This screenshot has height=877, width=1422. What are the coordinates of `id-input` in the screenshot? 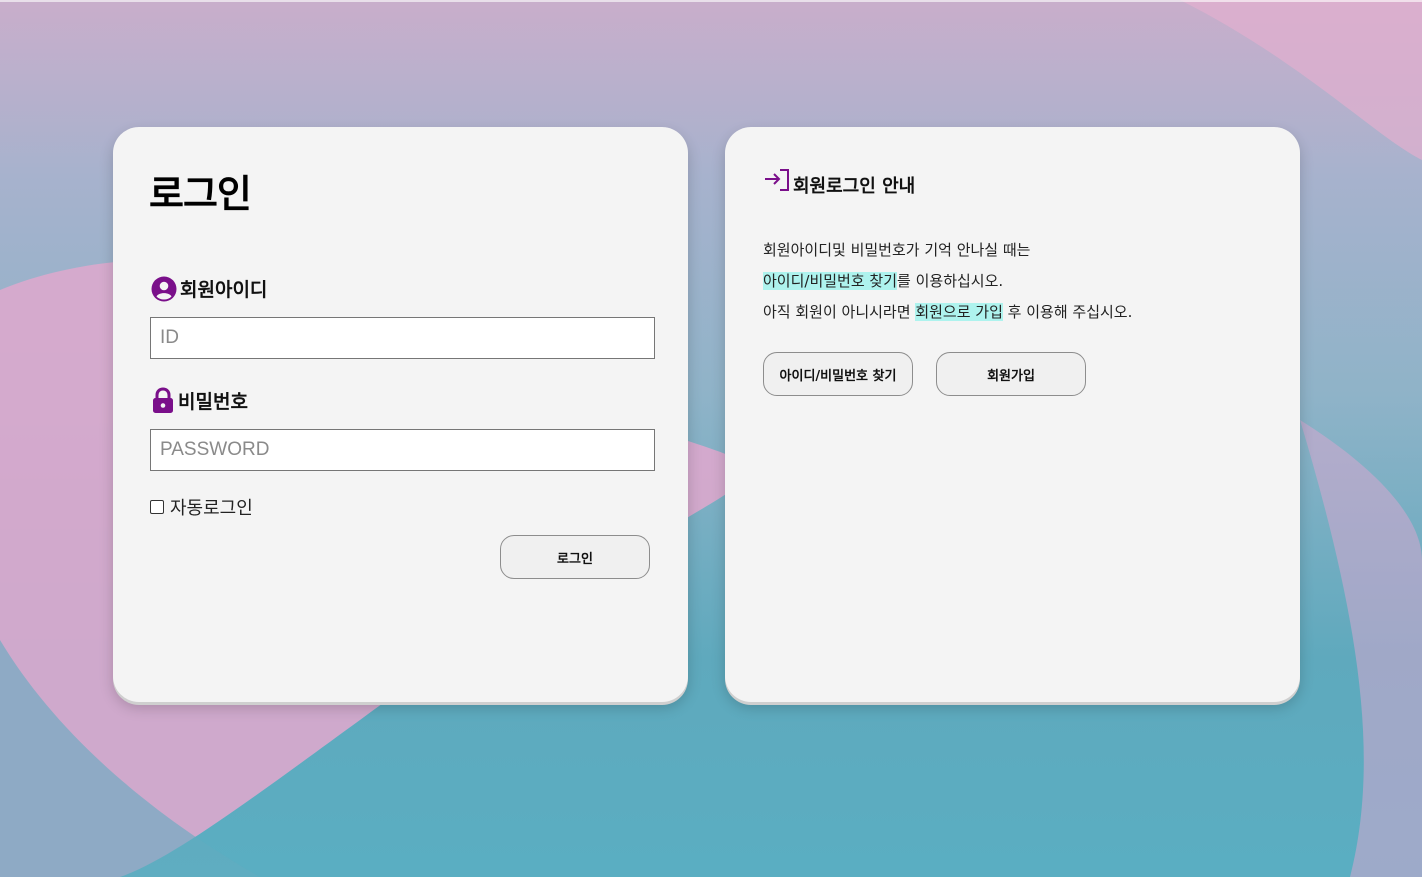 It's located at (402, 338).